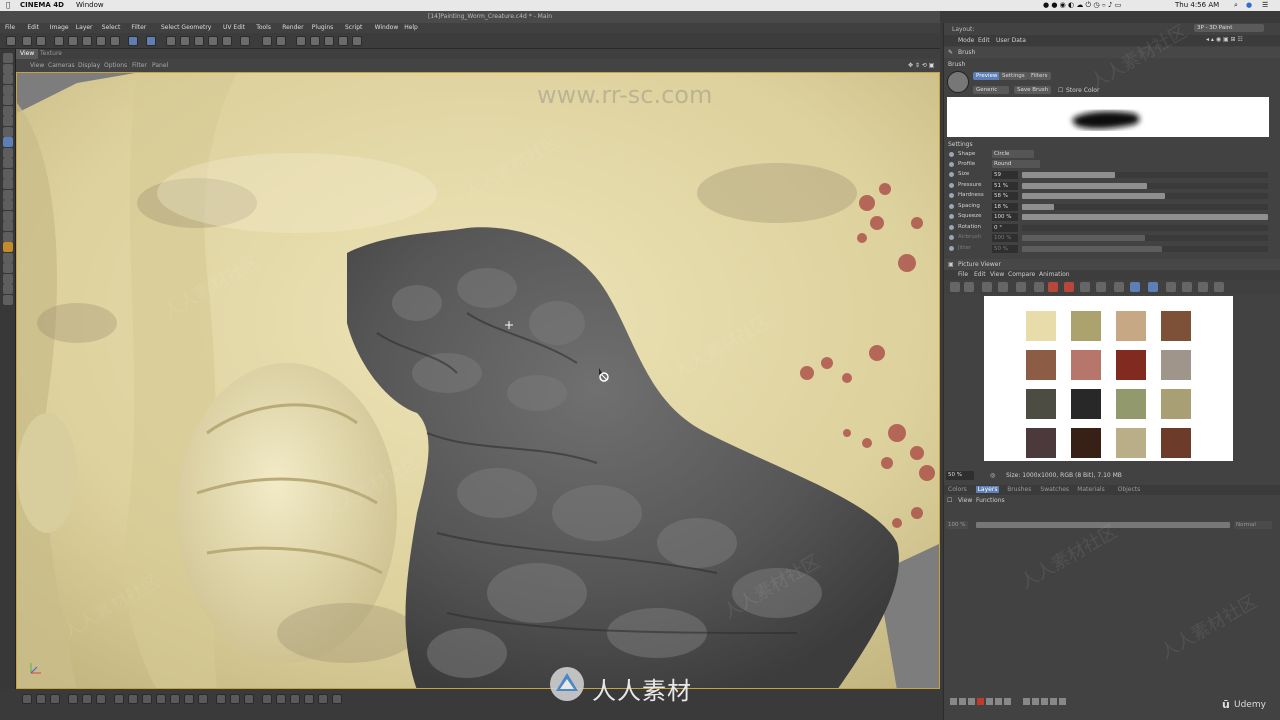  I want to click on menu-item-tools: Tools, so click(263, 27).